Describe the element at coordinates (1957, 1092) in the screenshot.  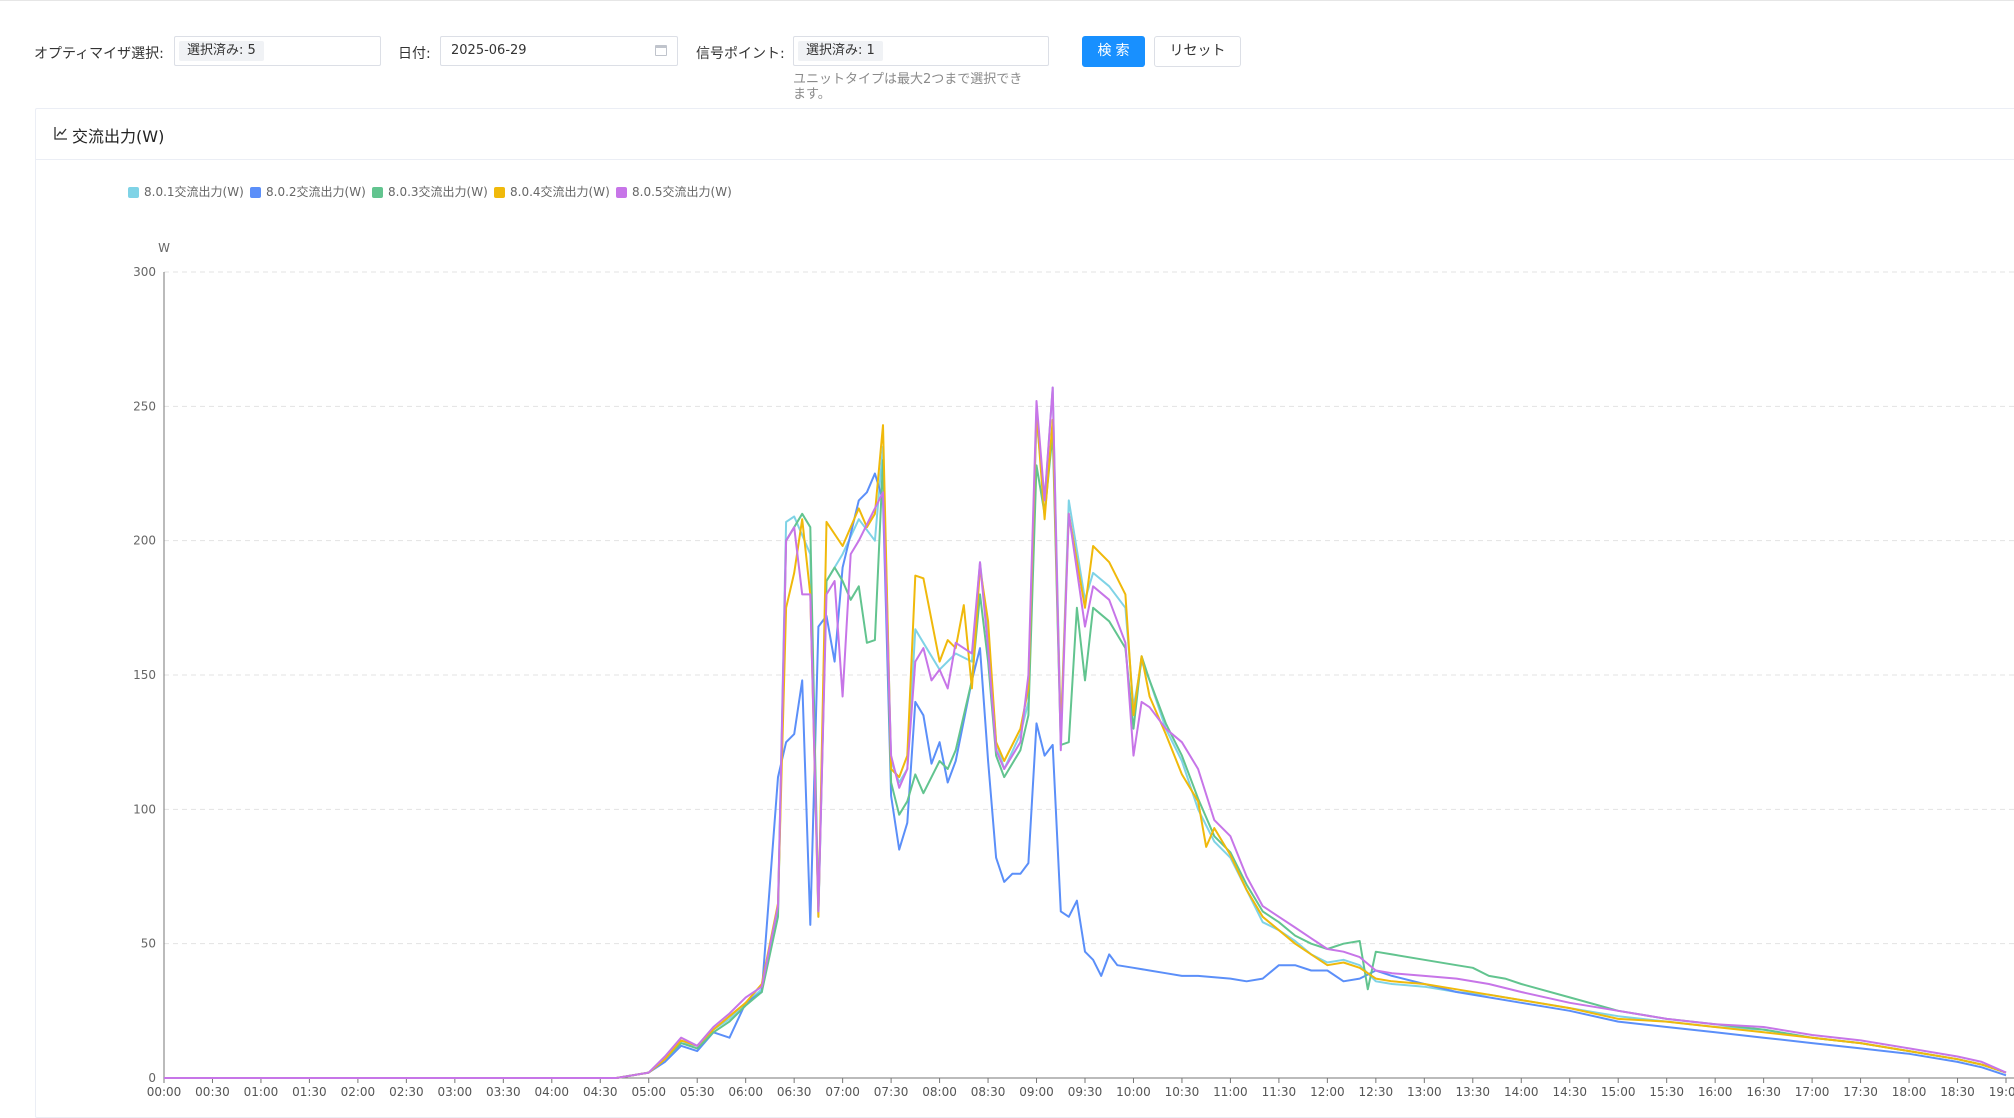
I see `x-tick-label: 18:30` at that location.